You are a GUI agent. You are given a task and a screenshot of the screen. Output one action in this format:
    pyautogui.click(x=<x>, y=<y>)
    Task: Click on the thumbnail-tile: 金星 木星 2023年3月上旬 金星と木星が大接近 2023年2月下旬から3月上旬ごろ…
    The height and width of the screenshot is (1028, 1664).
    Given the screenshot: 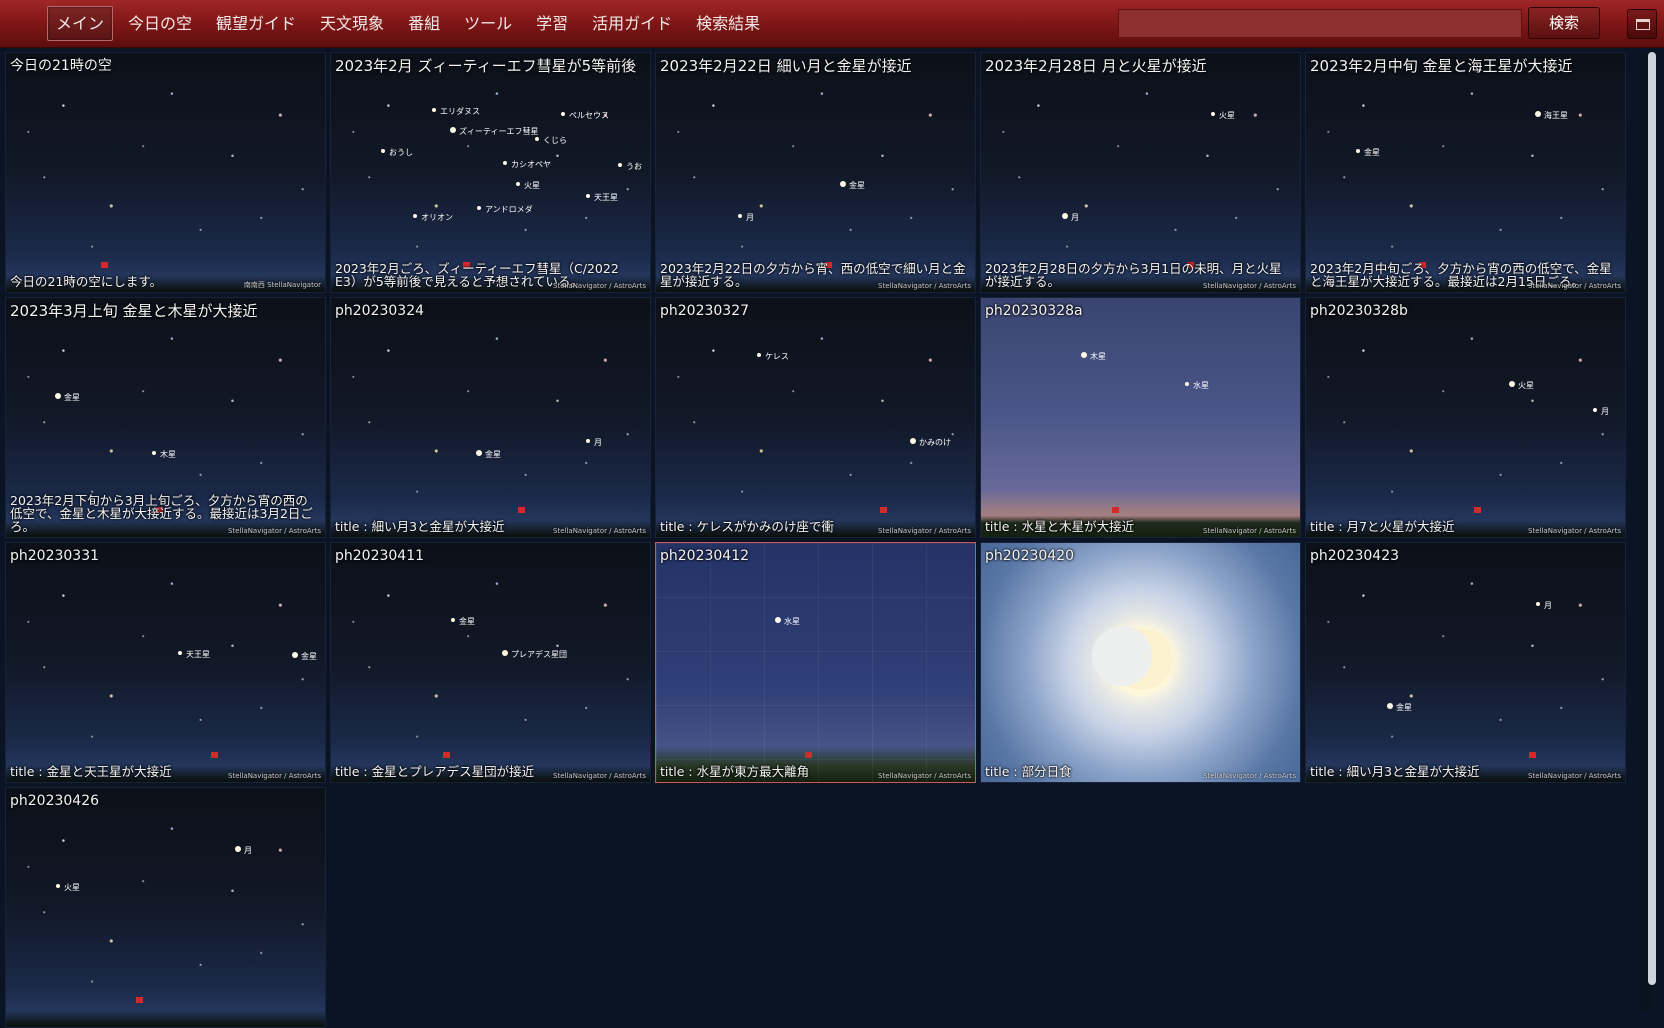 What is the action you would take?
    pyautogui.click(x=165, y=417)
    